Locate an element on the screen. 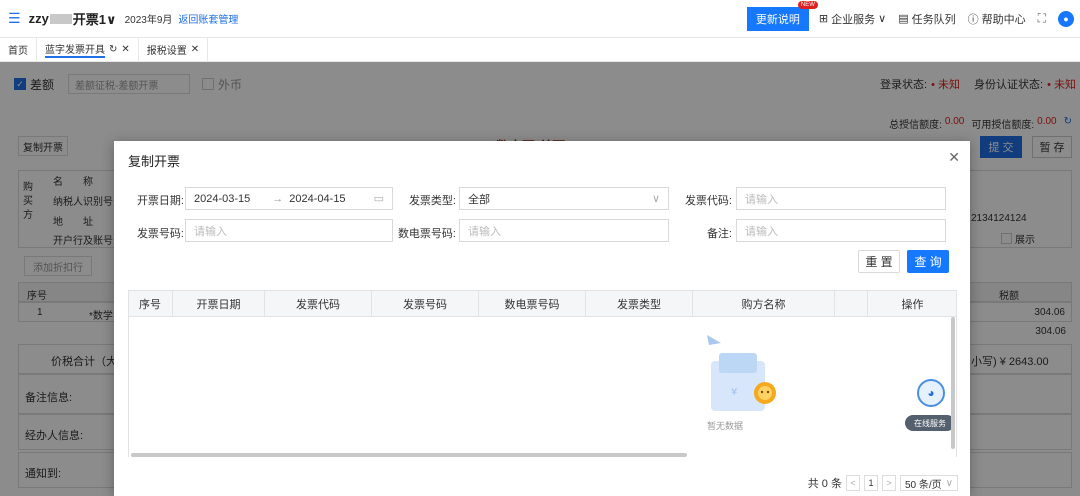 The width and height of the screenshot is (1080, 496). code-label: 发票代码: is located at coordinates (708, 201).